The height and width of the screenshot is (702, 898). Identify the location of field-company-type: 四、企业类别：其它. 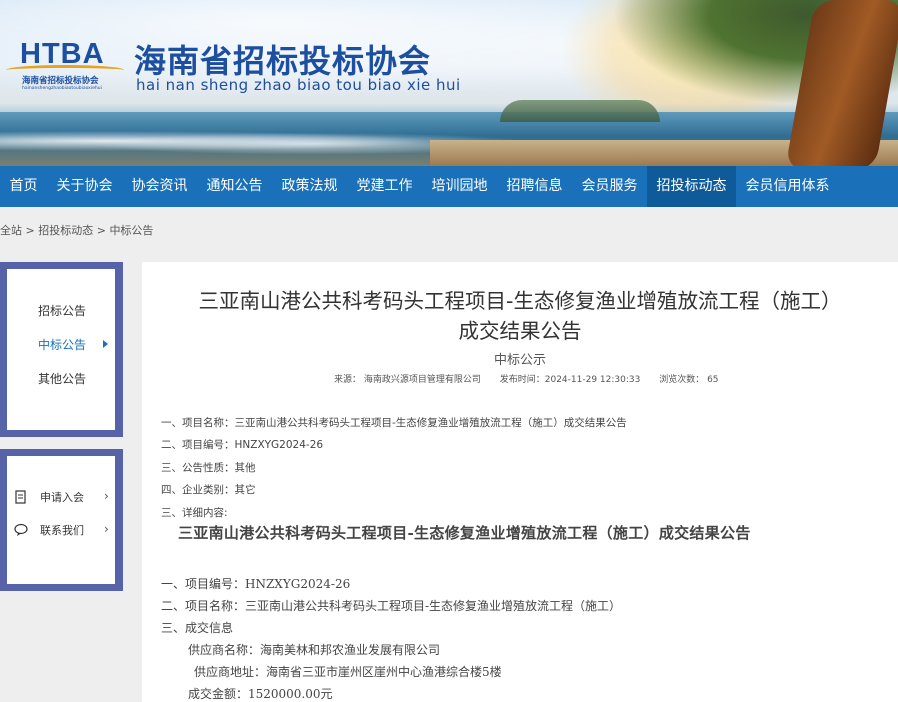
(208, 490).